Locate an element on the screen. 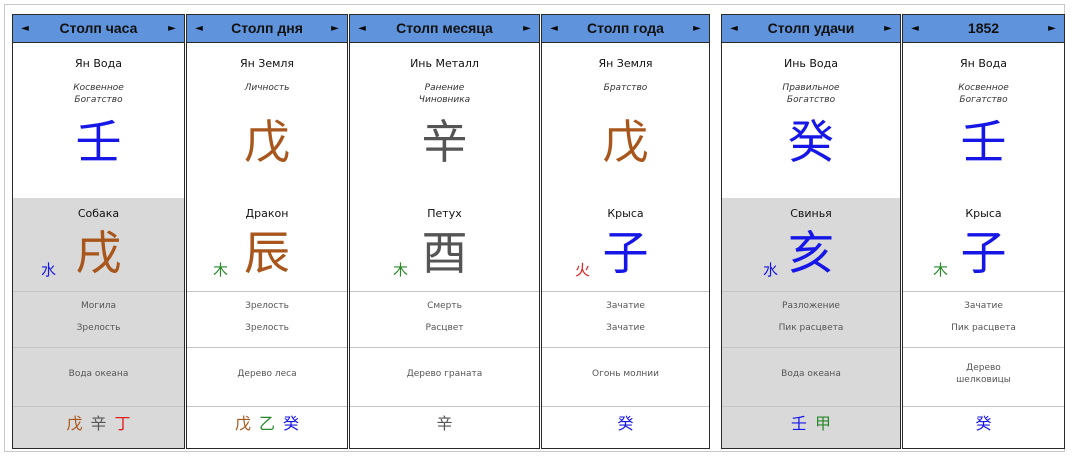 This screenshot has height=457, width=1072. pillar-header: ◄ Столп месяца ► is located at coordinates (444, 29).